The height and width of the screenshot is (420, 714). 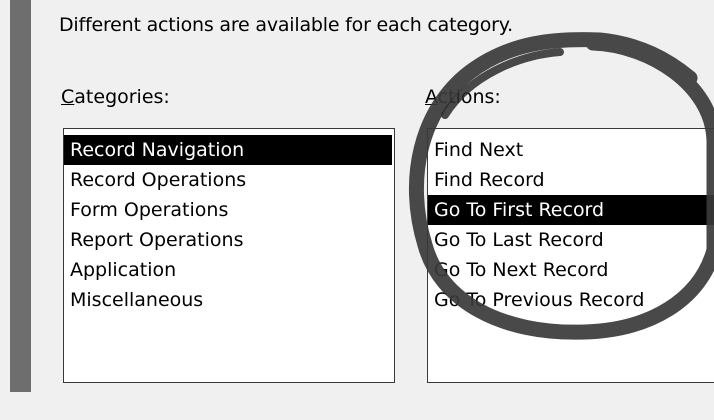 What do you see at coordinates (228, 270) in the screenshot?
I see `categories-item: Application` at bounding box center [228, 270].